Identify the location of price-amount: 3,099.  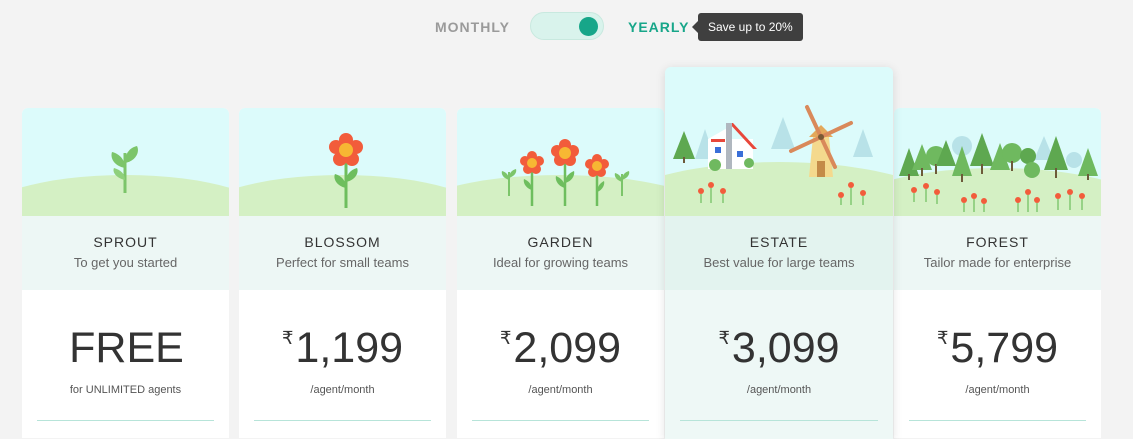
(785, 348).